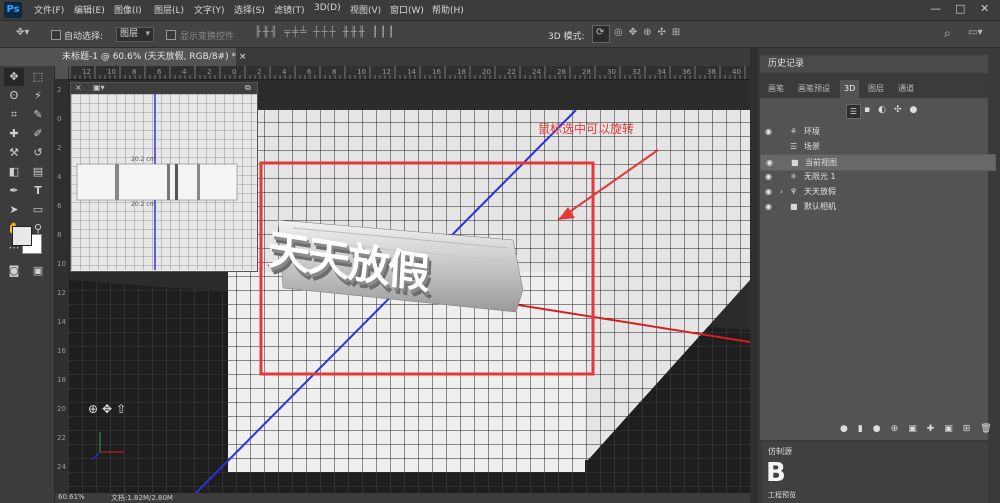 The image size is (1000, 503). What do you see at coordinates (600, 32) in the screenshot?
I see `orbit-icon: ⟳` at bounding box center [600, 32].